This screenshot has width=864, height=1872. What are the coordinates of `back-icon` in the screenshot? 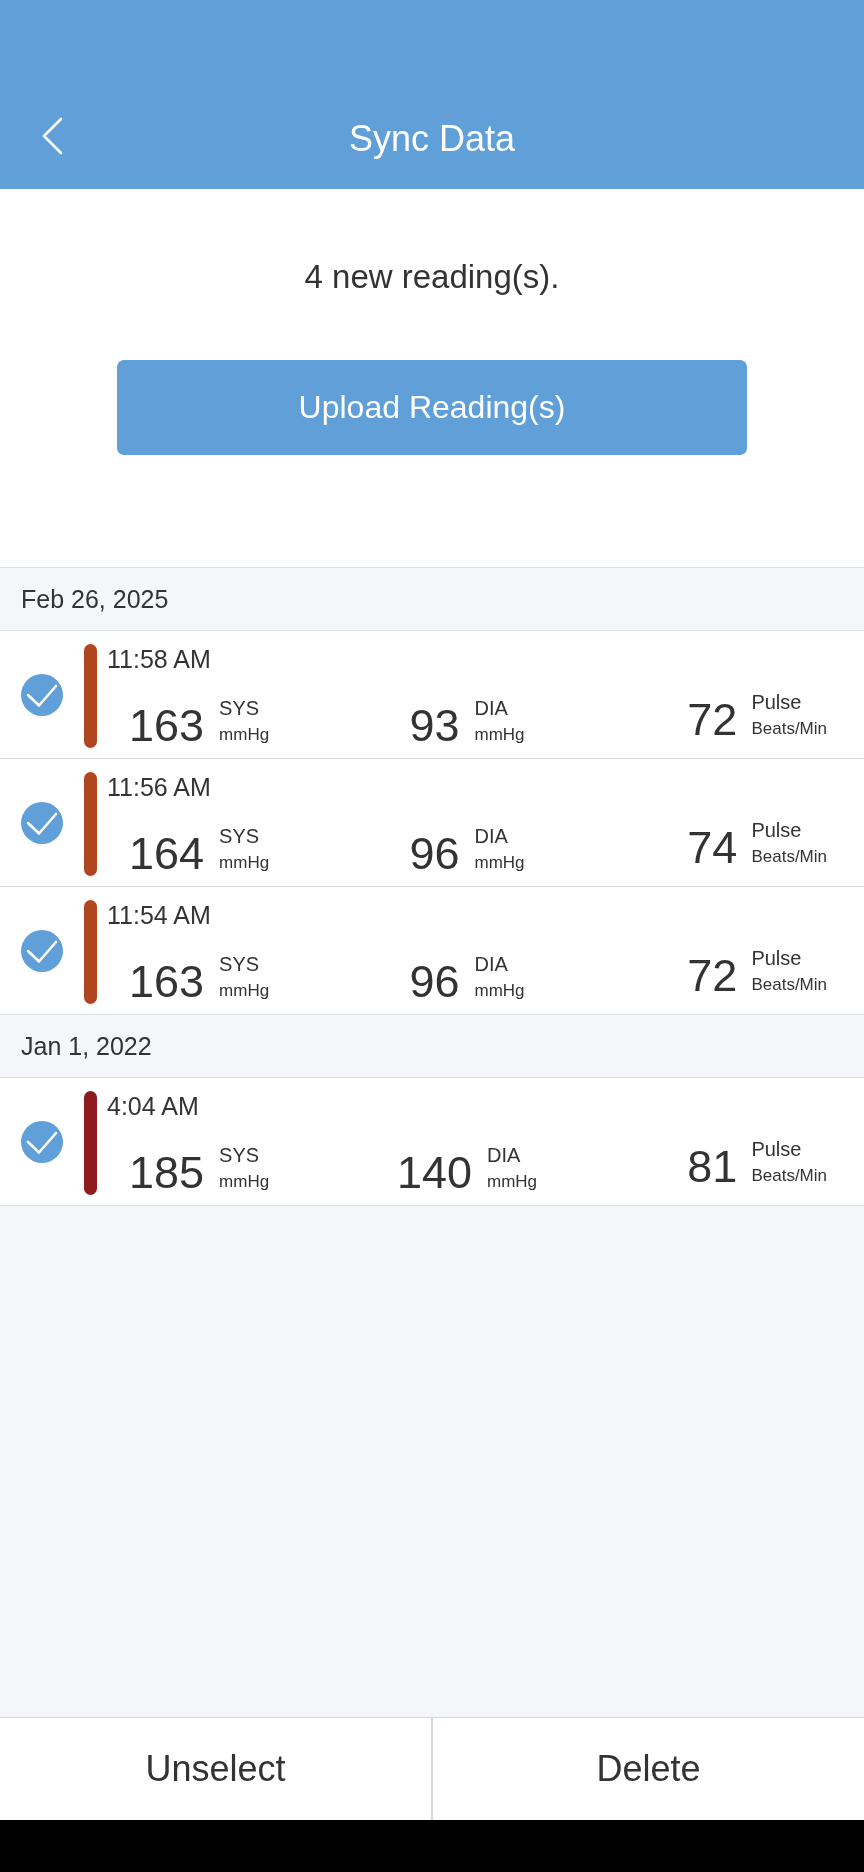 It's located at (52, 136).